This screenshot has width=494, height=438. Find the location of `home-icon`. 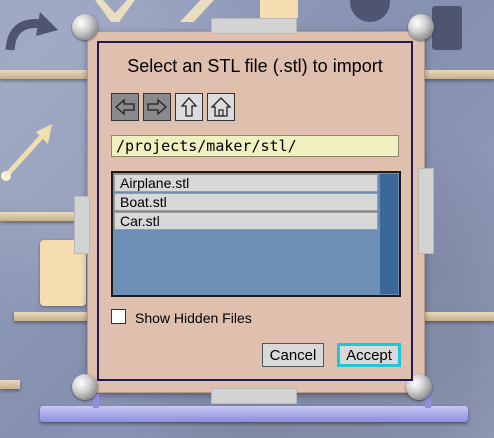

home-icon is located at coordinates (221, 107).